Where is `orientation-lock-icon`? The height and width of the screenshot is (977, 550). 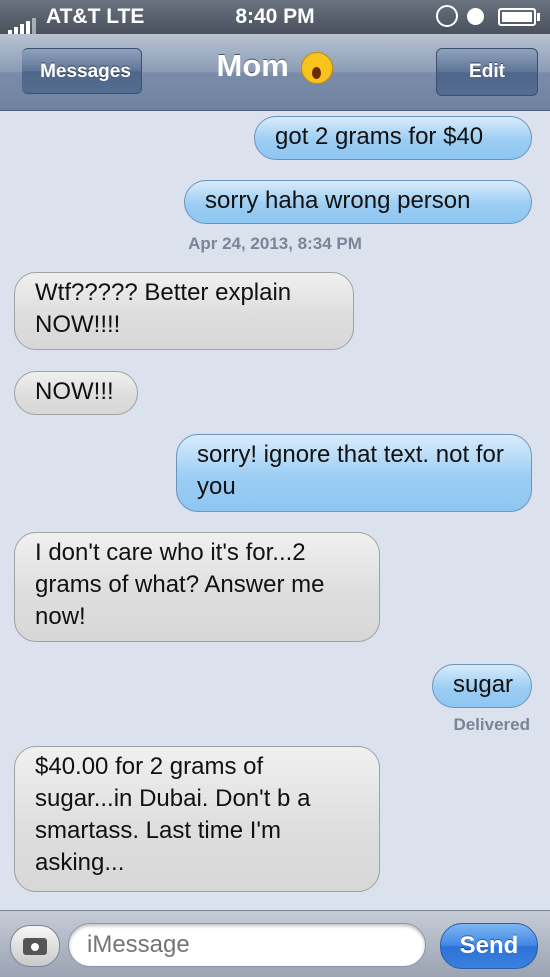 orientation-lock-icon is located at coordinates (447, 16).